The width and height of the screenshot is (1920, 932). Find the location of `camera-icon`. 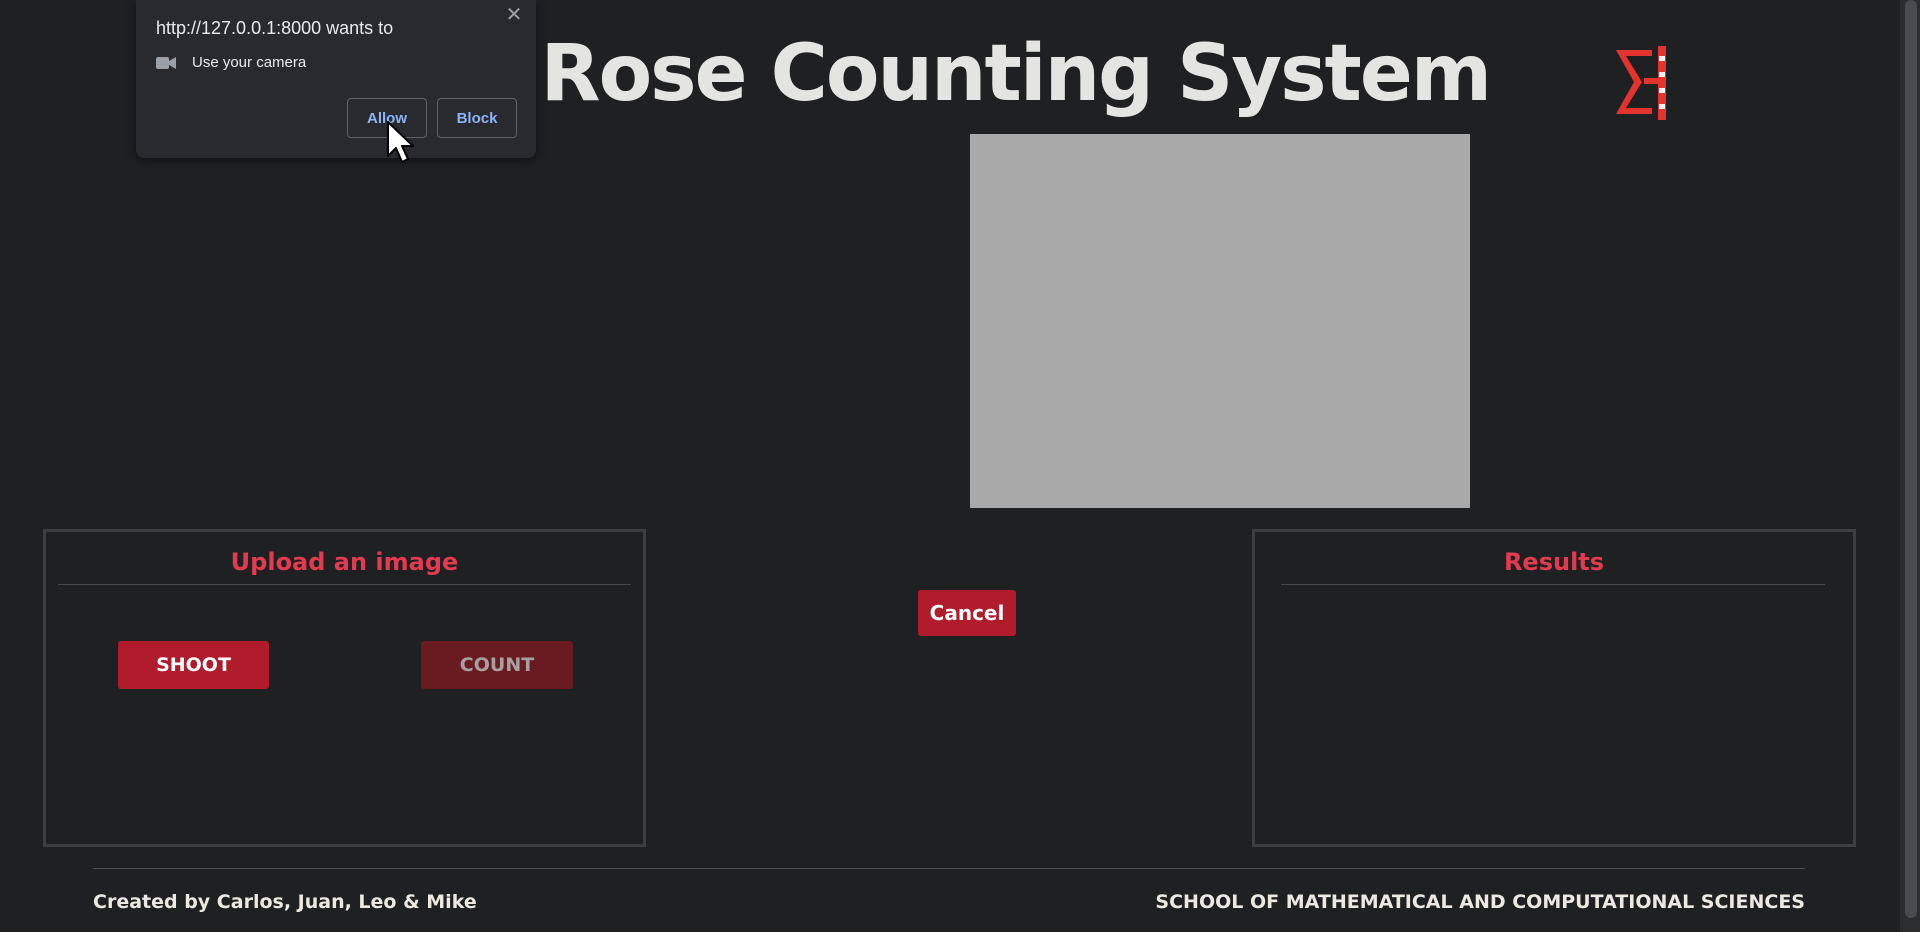

camera-icon is located at coordinates (166, 62).